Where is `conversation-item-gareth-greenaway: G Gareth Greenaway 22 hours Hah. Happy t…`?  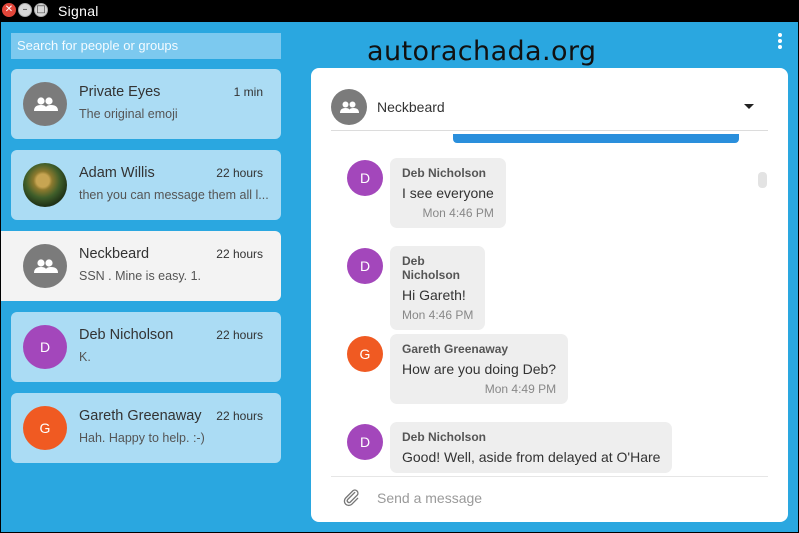 conversation-item-gareth-greenaway: G Gareth Greenaway 22 hours Hah. Happy t… is located at coordinates (146, 428).